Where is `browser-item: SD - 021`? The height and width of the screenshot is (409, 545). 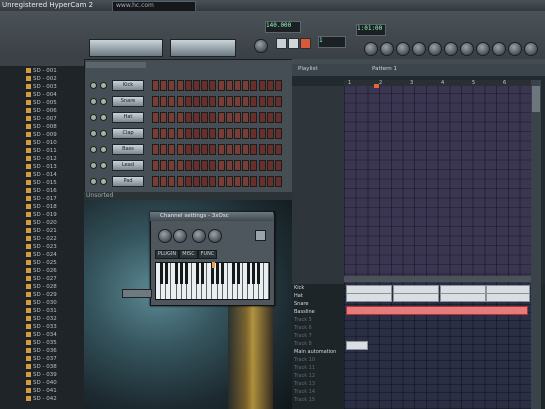
browser-item: SD - 021 is located at coordinates (42, 232).